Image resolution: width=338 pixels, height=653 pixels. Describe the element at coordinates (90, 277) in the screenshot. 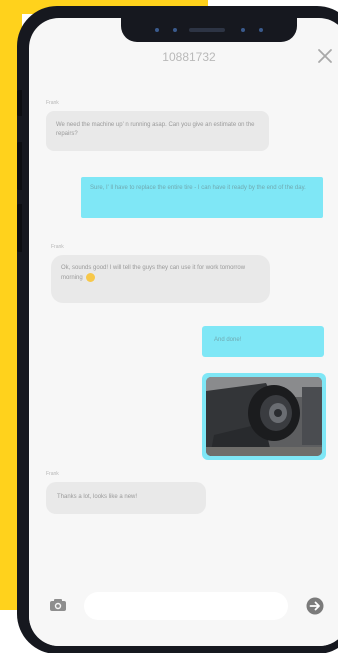

I see `smiley-face-icon` at that location.